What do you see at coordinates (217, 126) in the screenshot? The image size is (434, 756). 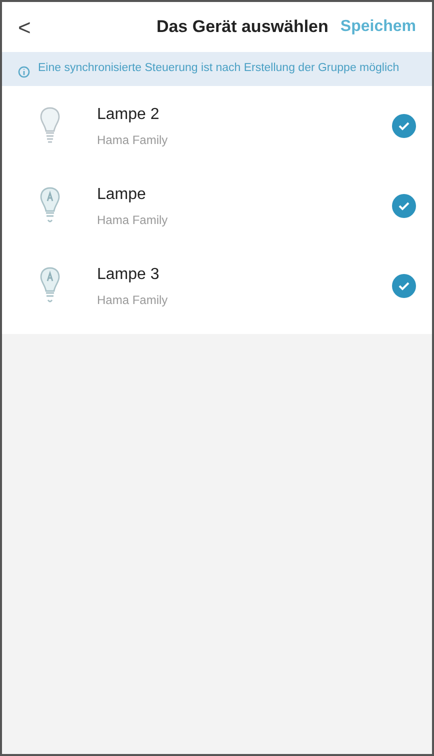 I see `device-row: Lampe 2 Hama Family` at bounding box center [217, 126].